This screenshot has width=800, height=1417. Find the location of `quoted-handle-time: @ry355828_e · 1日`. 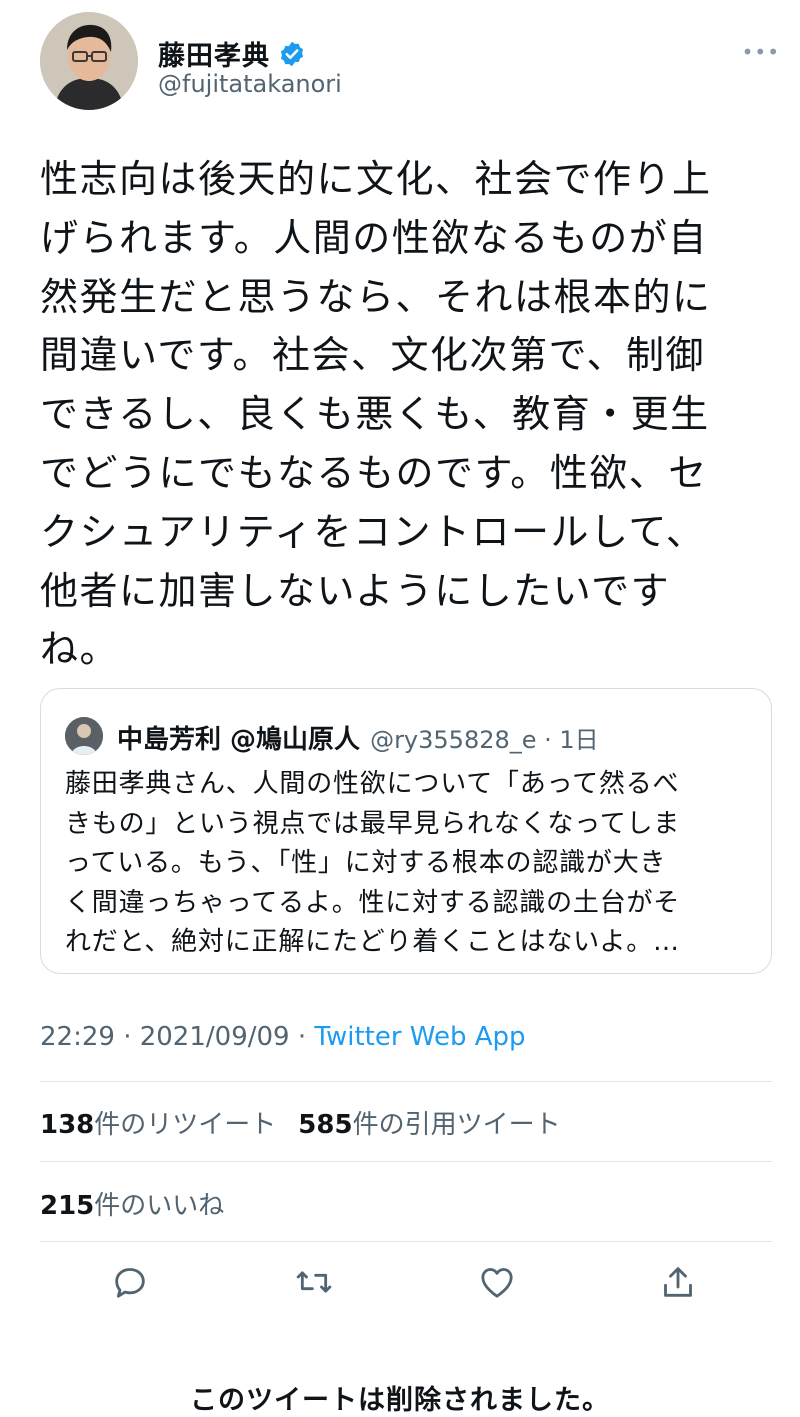

quoted-handle-time: @ry355828_e · 1日 is located at coordinates (484, 740).